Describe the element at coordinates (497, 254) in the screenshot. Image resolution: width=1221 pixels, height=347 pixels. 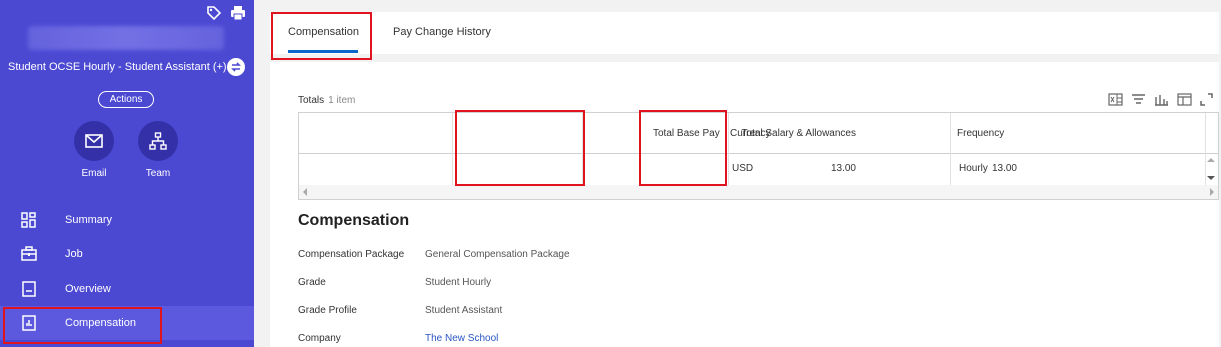
I see `field-value-compensation-package: General Compensation Package` at that location.